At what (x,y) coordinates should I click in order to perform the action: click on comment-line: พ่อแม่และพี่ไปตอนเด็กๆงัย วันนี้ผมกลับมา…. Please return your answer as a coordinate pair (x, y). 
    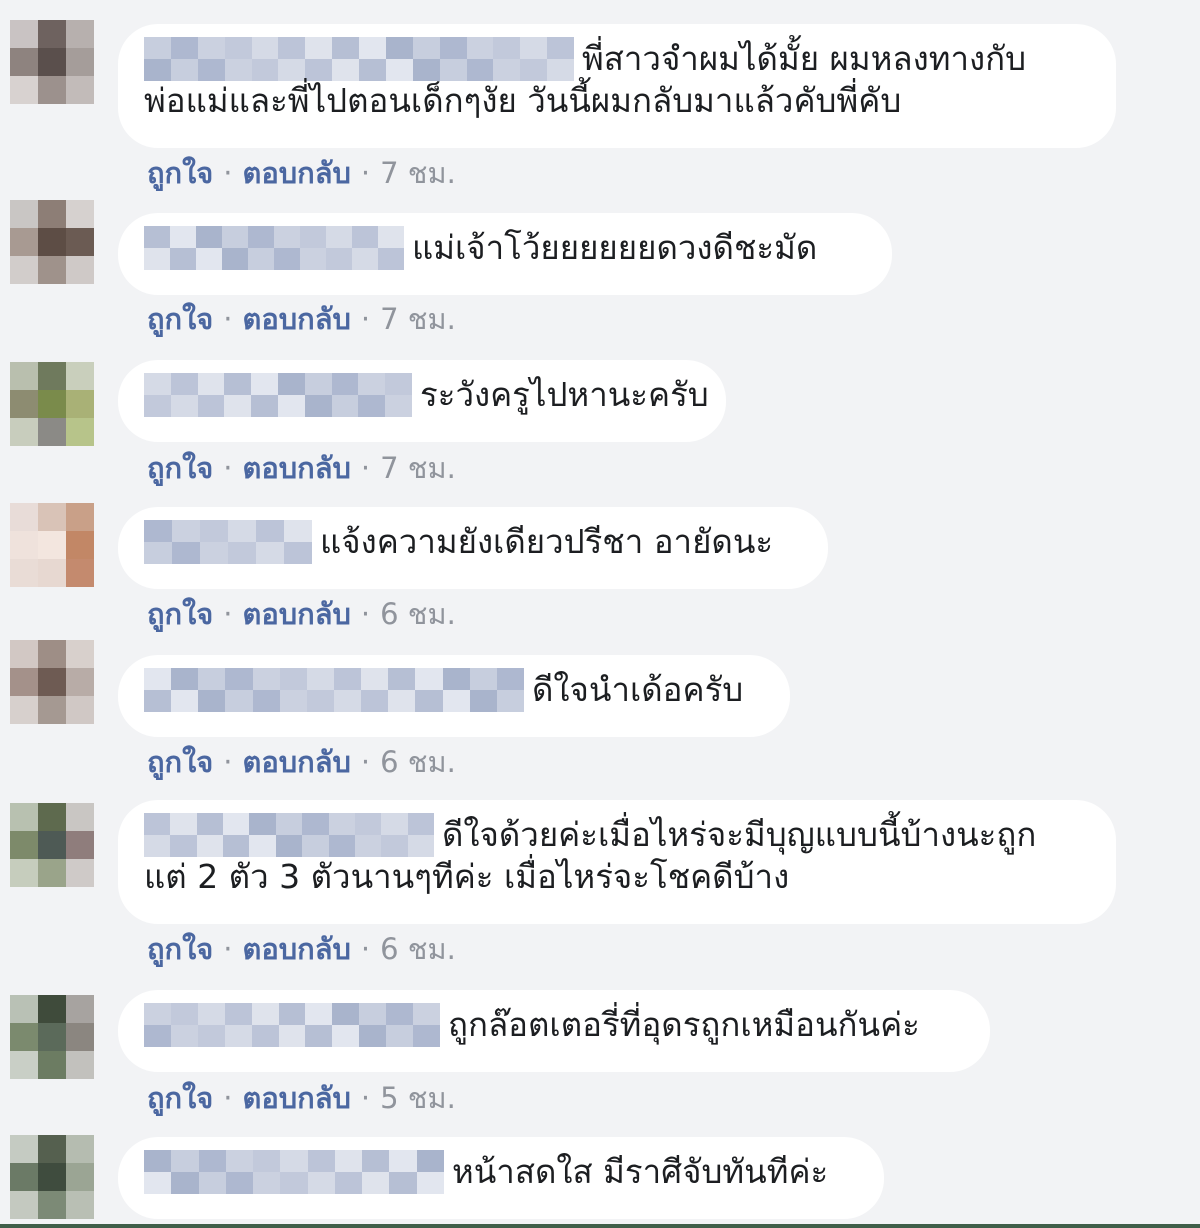
    Looking at the image, I should click on (617, 101).